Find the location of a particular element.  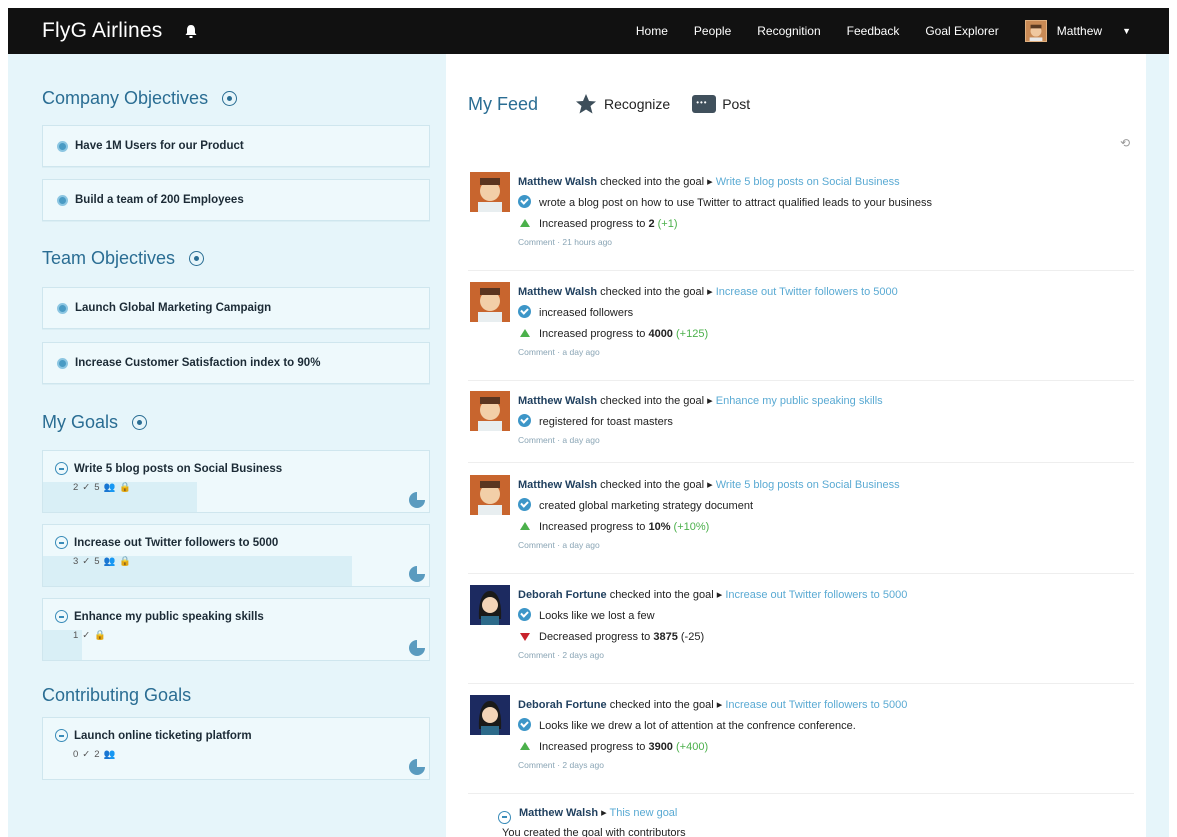

right-gutter is located at coordinates (1157, 445).